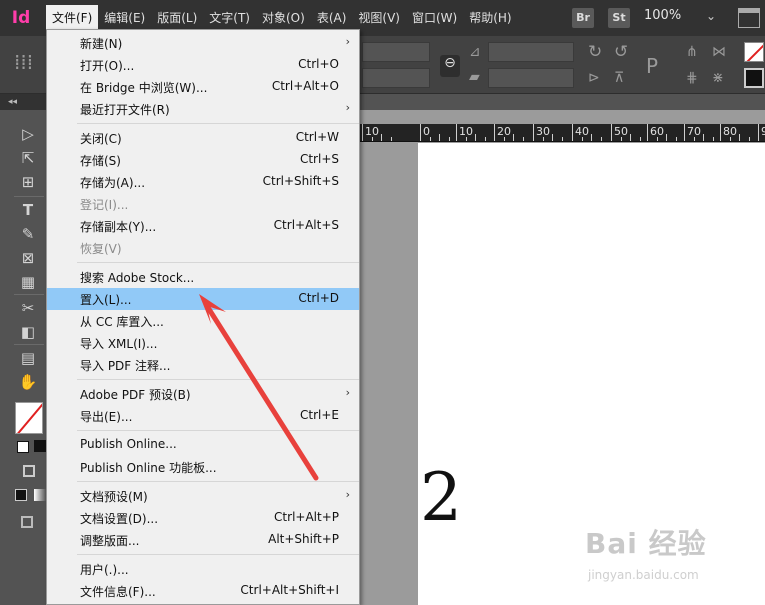  I want to click on file-menu-item: 在 Bridge 中浏览(W)... Ctrl+Alt+O, so click(203, 87).